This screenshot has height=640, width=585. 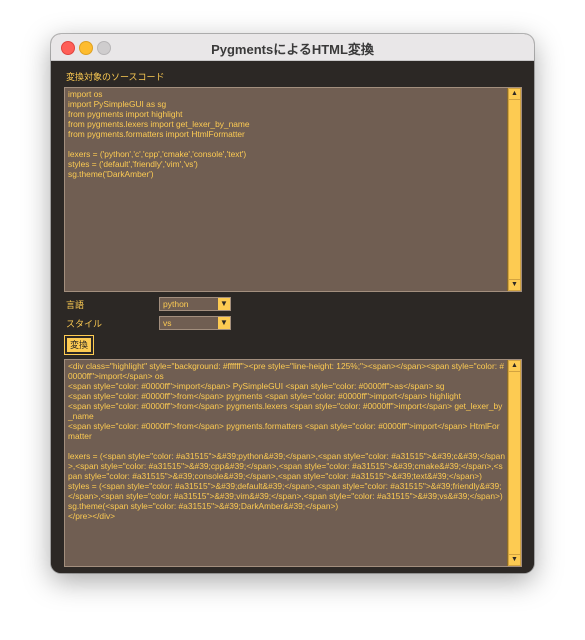 I want to click on window-title: PygmentsによるHTML変換, so click(x=292, y=49).